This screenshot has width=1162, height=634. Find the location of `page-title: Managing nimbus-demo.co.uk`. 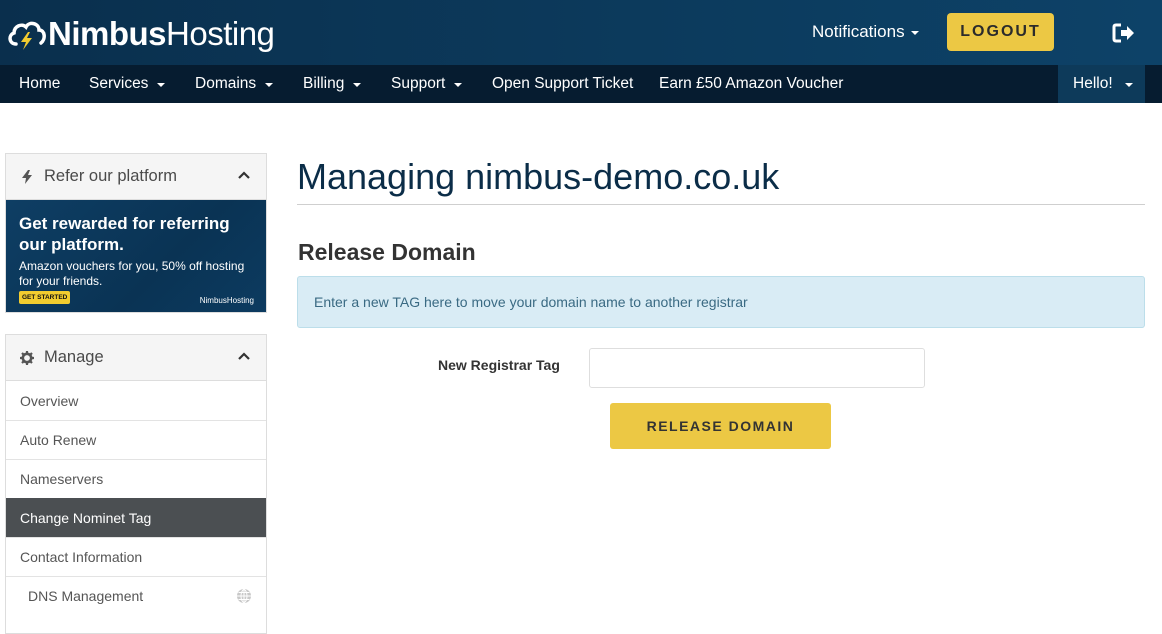

page-title: Managing nimbus-demo.co.uk is located at coordinates (538, 176).